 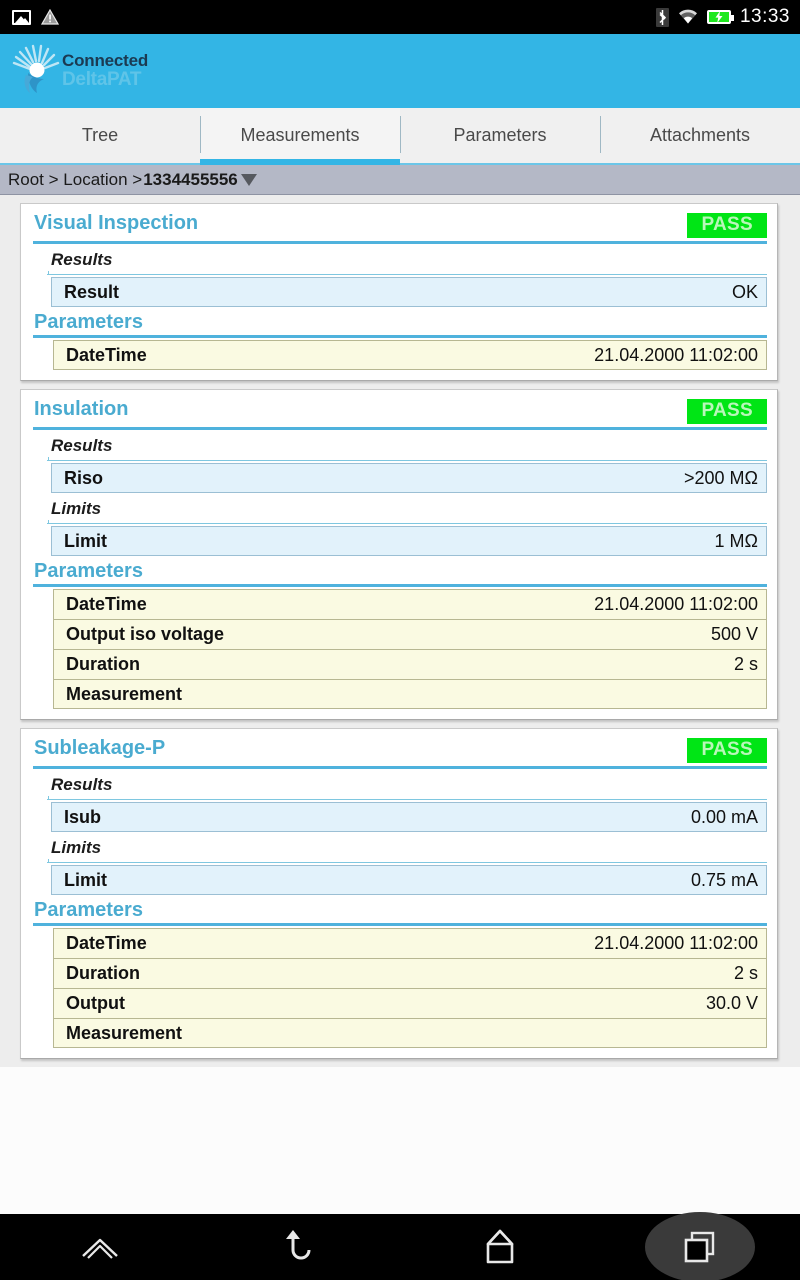 What do you see at coordinates (744, 291) in the screenshot?
I see `row-value: OK` at bounding box center [744, 291].